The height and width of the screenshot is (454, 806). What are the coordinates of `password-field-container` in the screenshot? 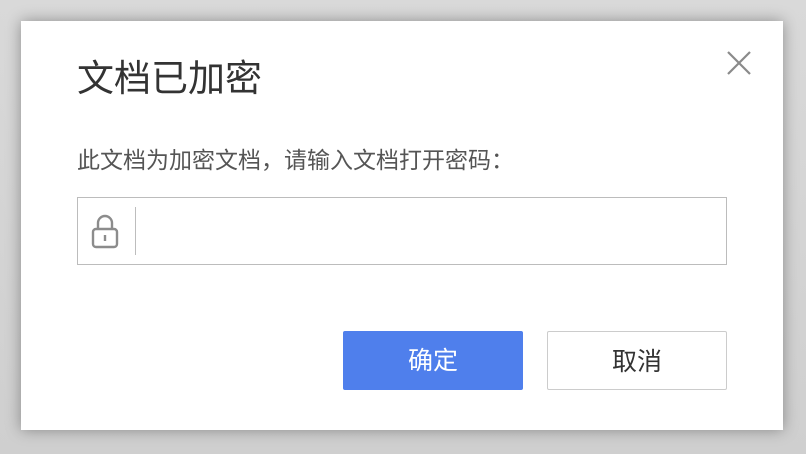 It's located at (402, 231).